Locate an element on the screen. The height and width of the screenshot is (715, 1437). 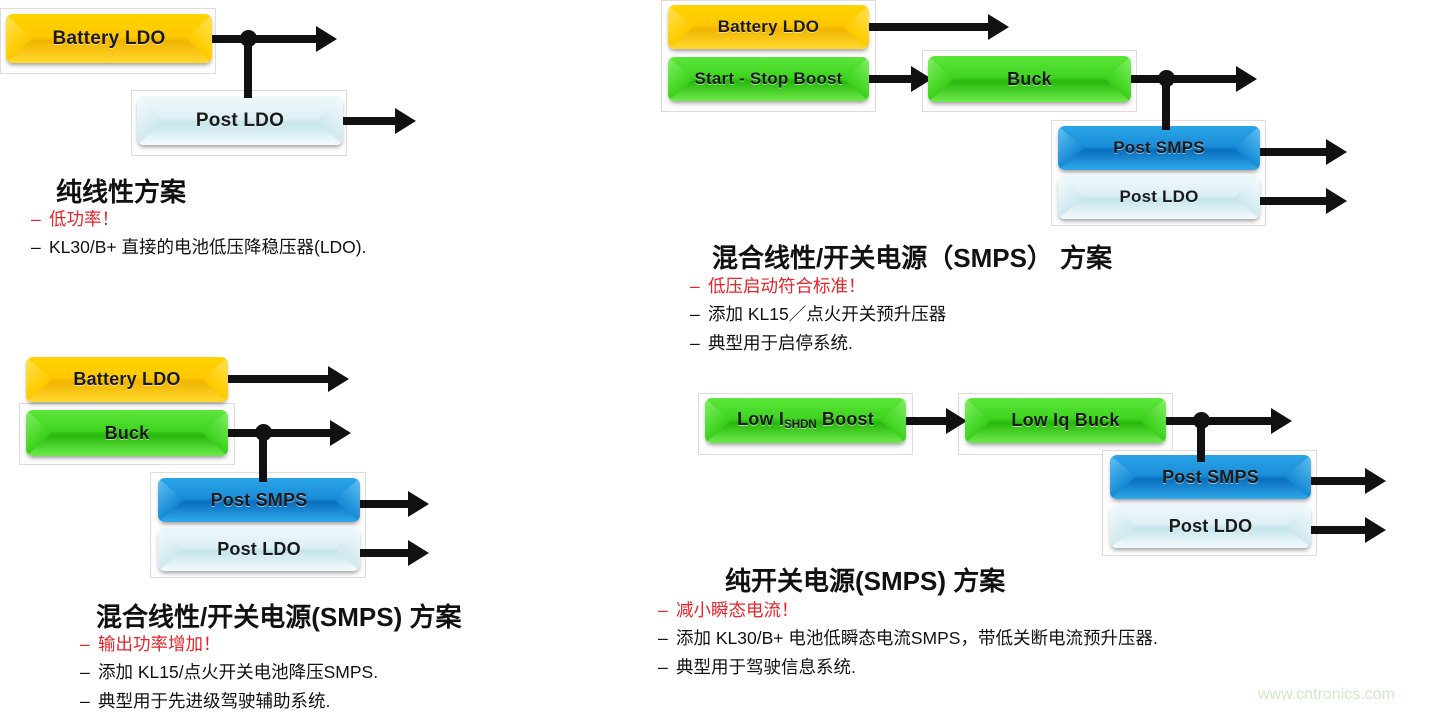
block-low-iq-buck: Low Iq Buck is located at coordinates (1065, 420).